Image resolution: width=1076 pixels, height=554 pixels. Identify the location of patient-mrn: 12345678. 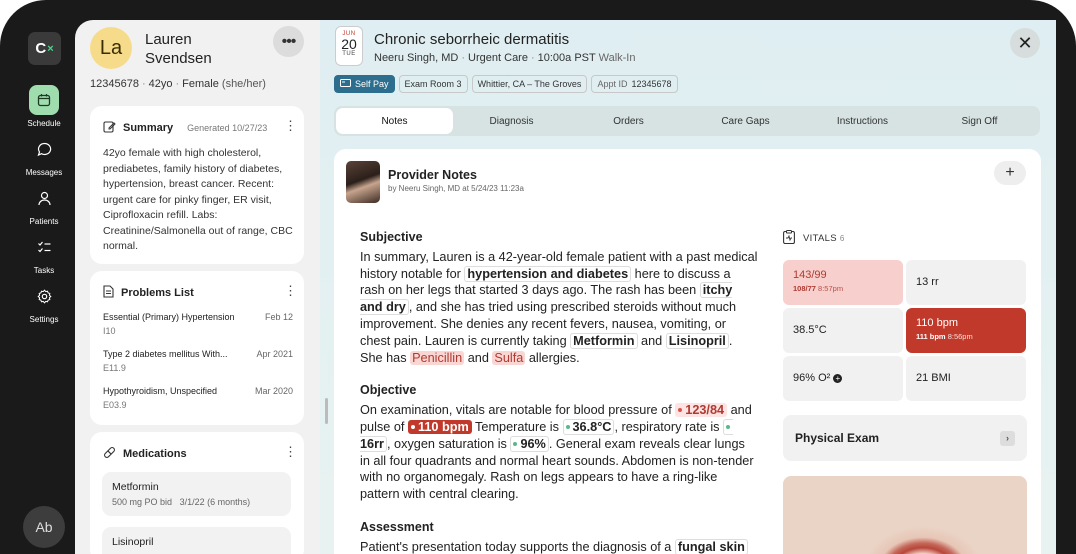
(114, 84).